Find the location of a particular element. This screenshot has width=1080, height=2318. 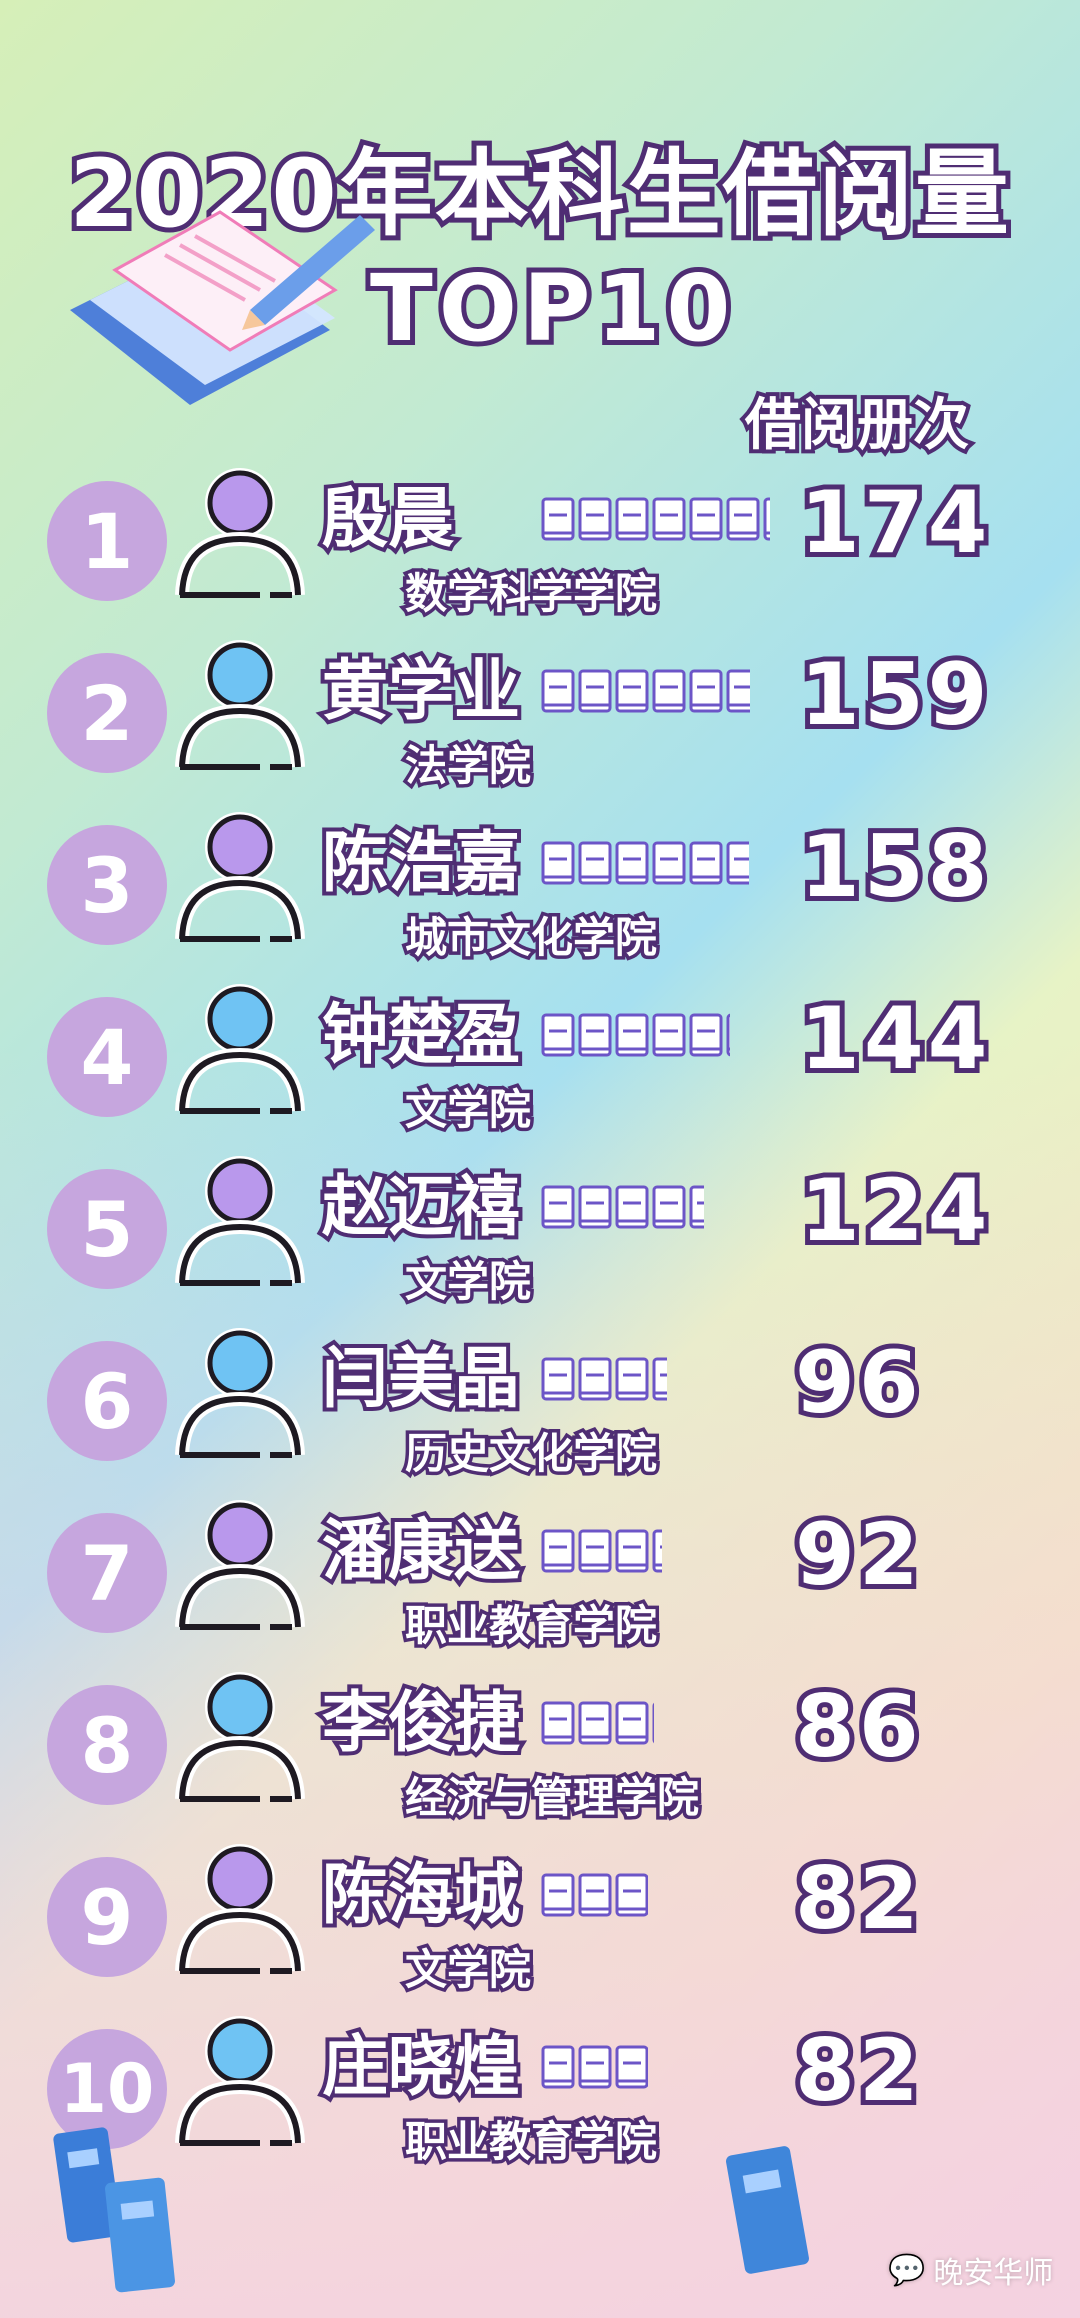

student-name: 殷晨 is located at coordinates (388, 518).